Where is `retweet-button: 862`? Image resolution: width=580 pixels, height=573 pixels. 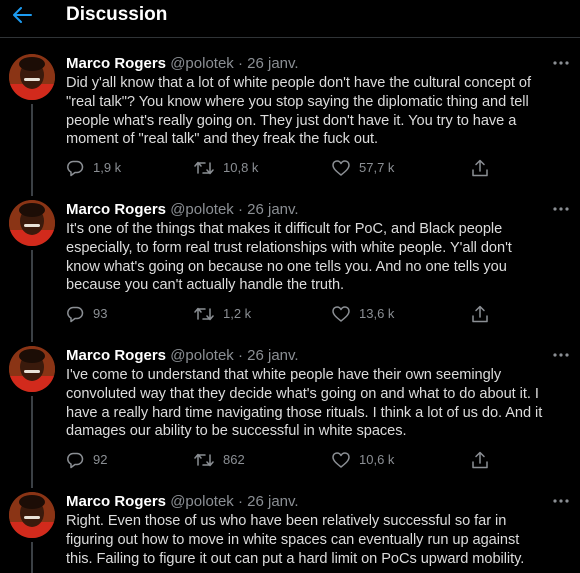
retweet-button: 862 is located at coordinates (219, 460).